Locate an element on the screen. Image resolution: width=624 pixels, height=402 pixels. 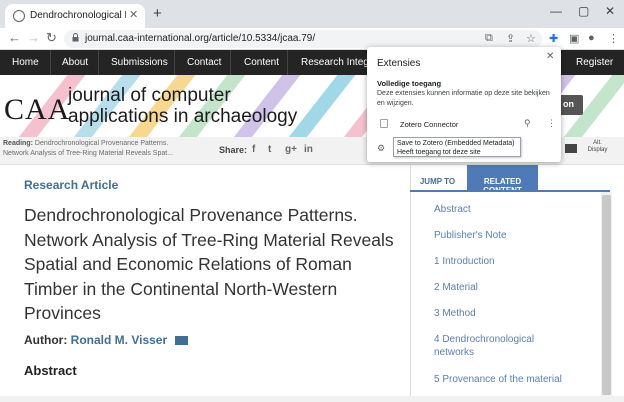
forward-icon: → is located at coordinates (33, 37).